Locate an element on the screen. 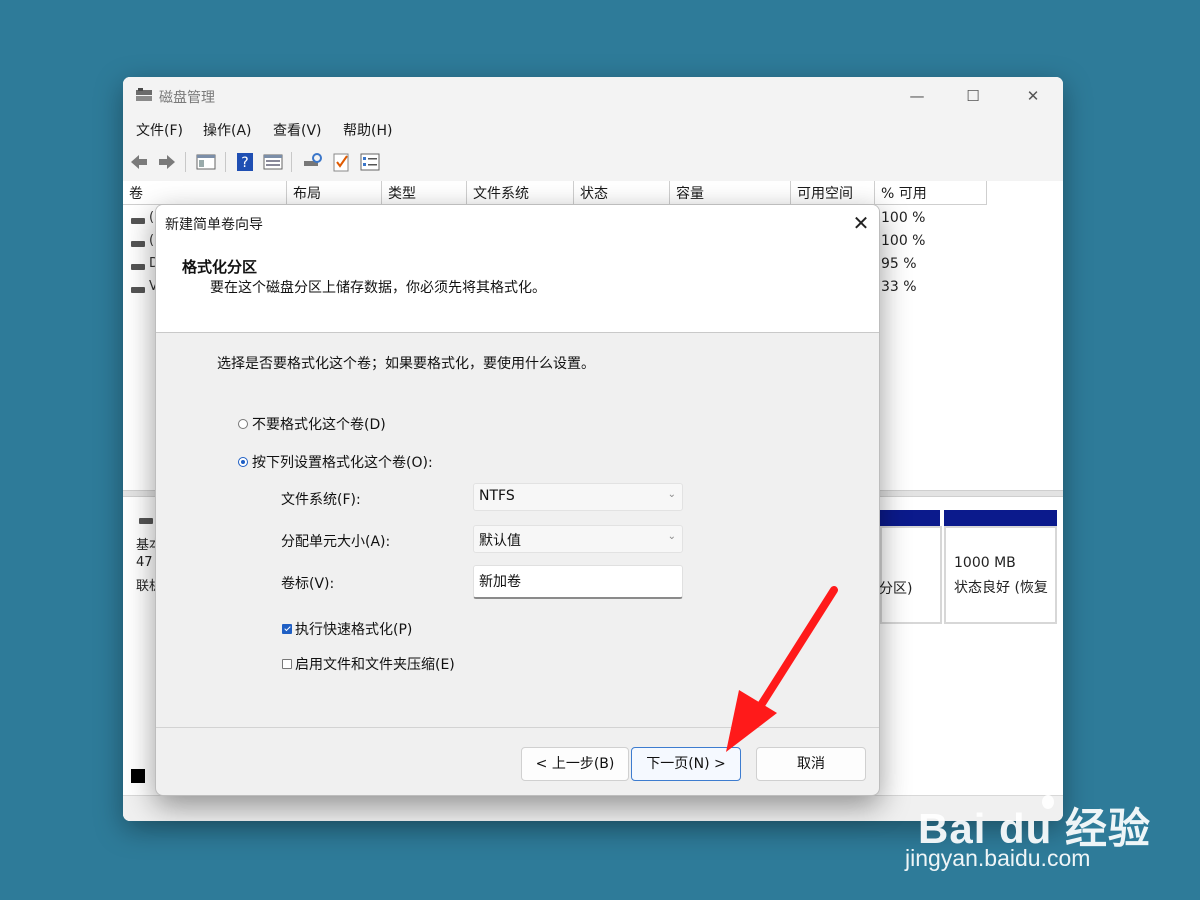 The width and height of the screenshot is (1200, 900). watermark-url: jingyan.baidu.com is located at coordinates (998, 858).